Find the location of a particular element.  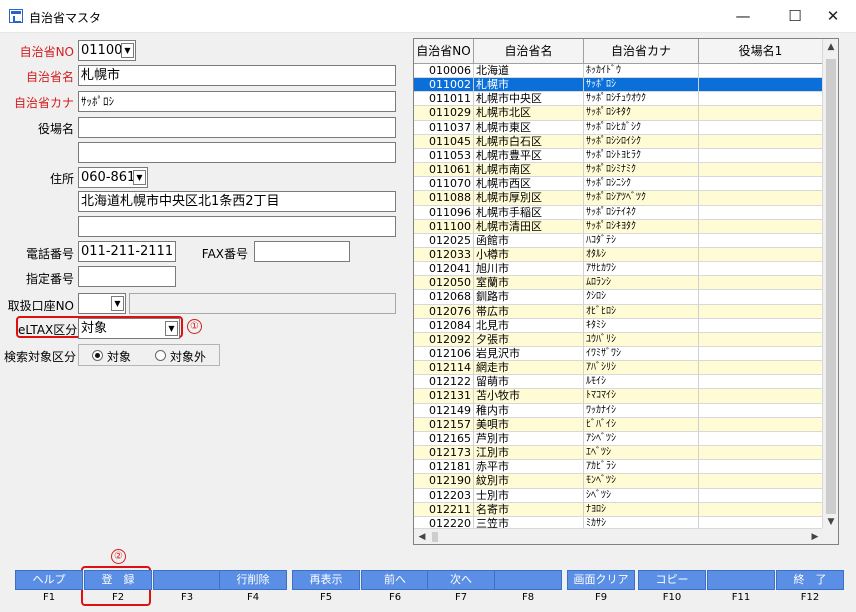

cell-name: 士別市 is located at coordinates (529, 495).